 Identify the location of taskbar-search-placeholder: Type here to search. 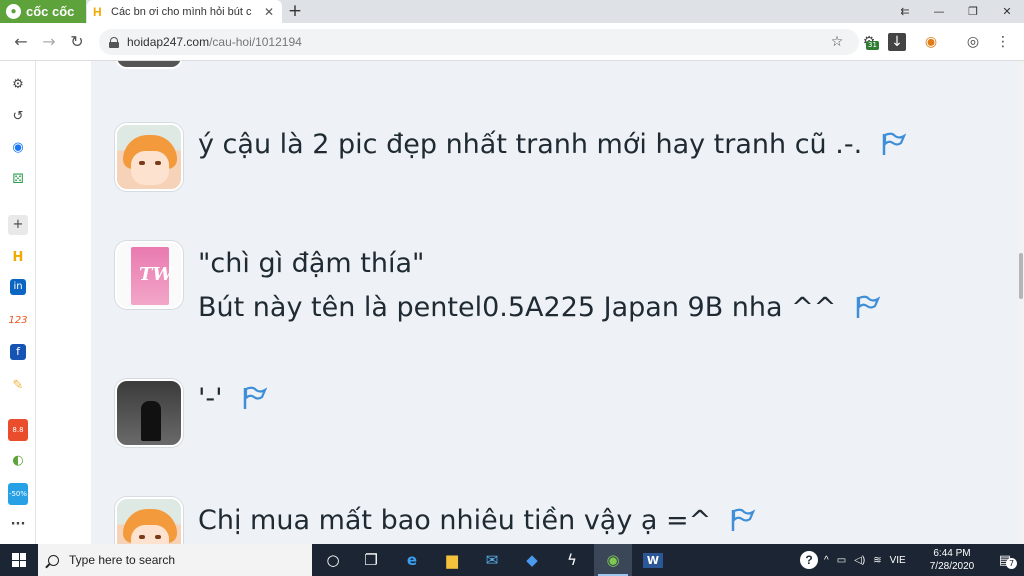
(122, 560).